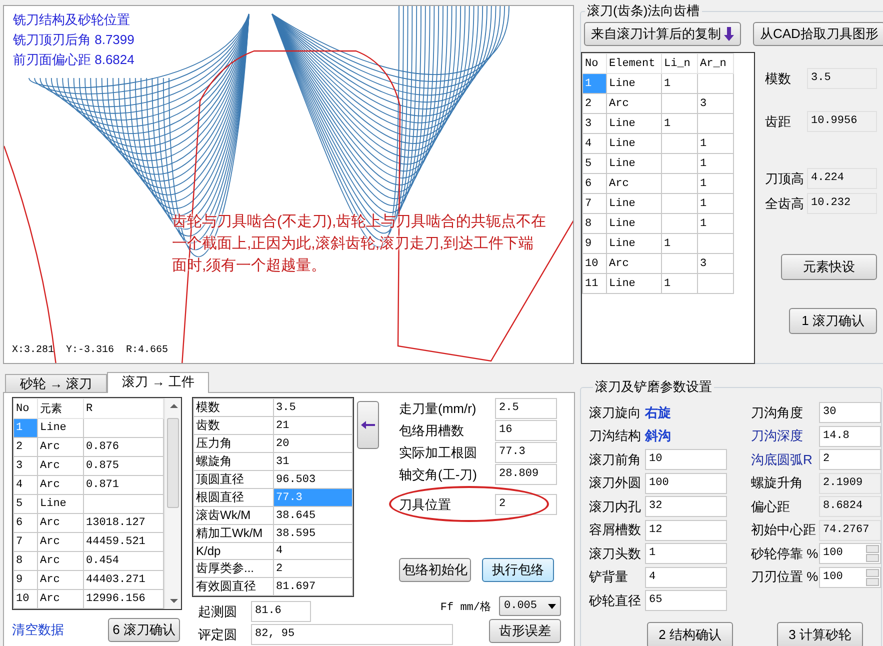  I want to click on property-value: 4, so click(313, 551).